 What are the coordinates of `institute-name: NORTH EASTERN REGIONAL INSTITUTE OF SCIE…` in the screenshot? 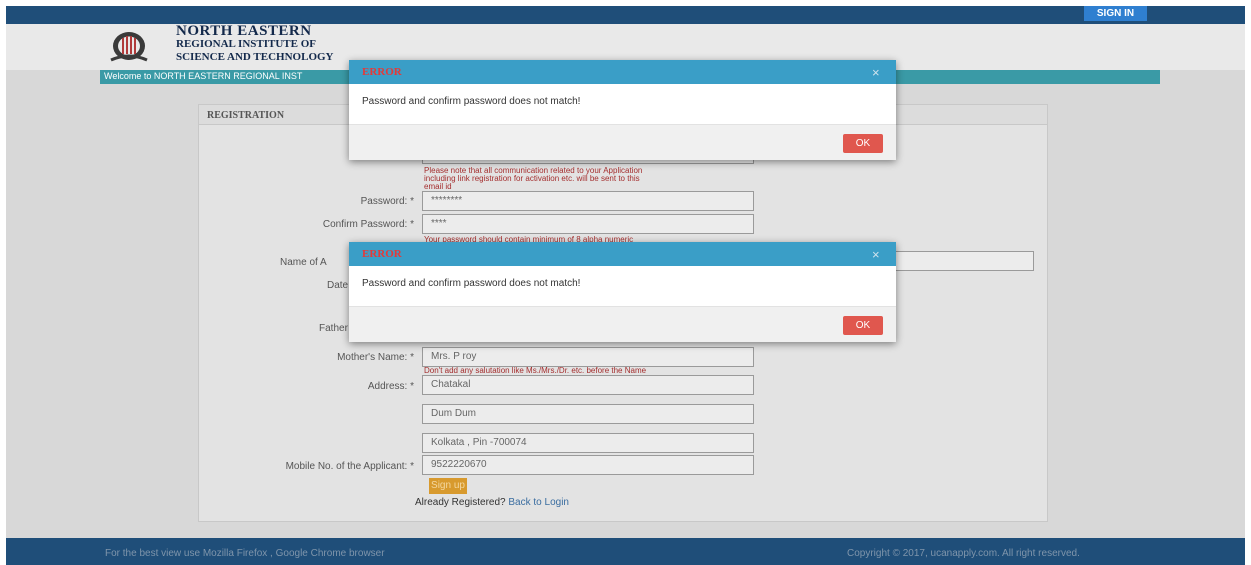 It's located at (255, 43).